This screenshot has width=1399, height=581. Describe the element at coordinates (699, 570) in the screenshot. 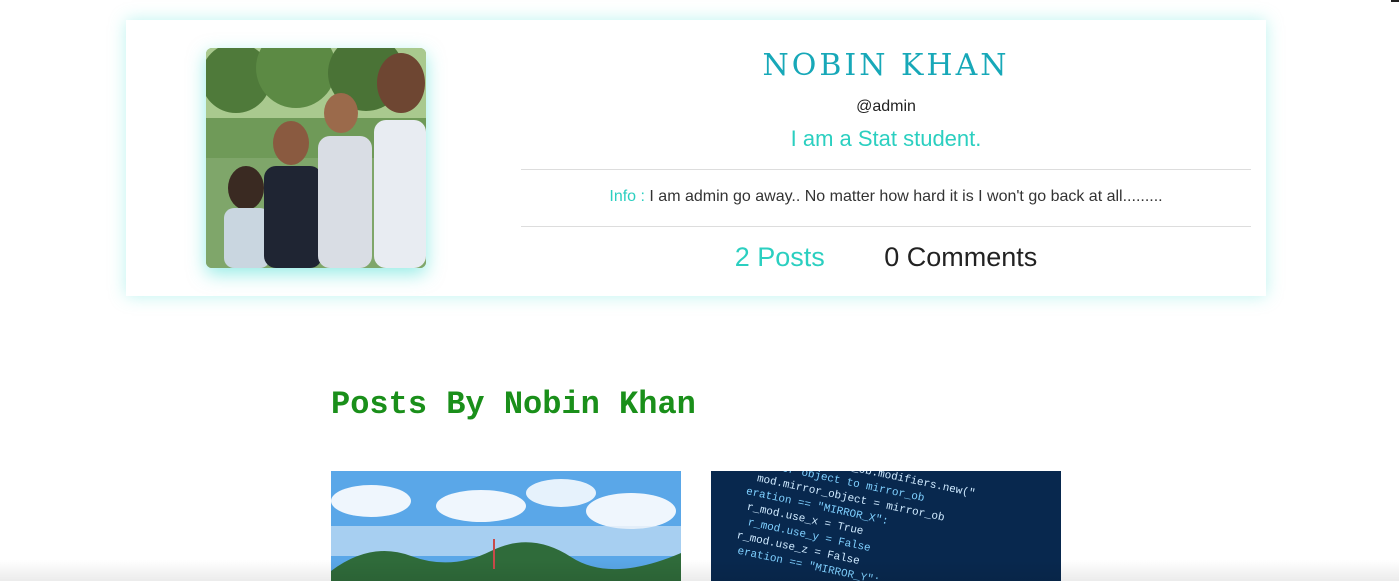

I see `bottom-shadow` at that location.